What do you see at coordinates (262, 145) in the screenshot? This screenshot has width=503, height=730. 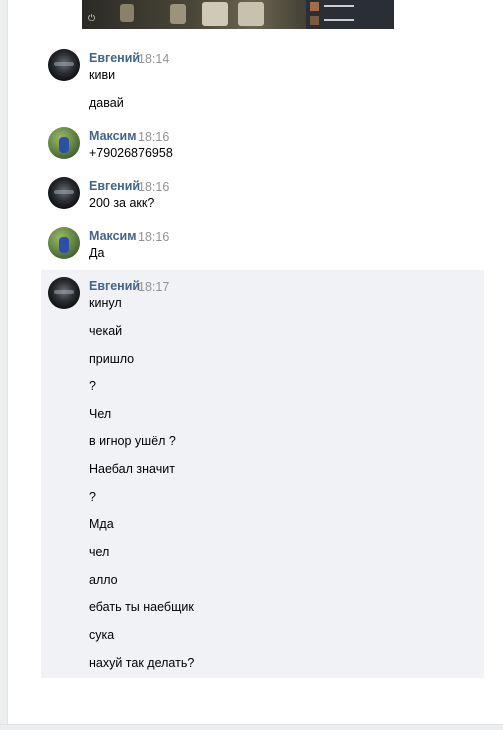 I see `message-group: Максим 18:16 +79026876958` at bounding box center [262, 145].